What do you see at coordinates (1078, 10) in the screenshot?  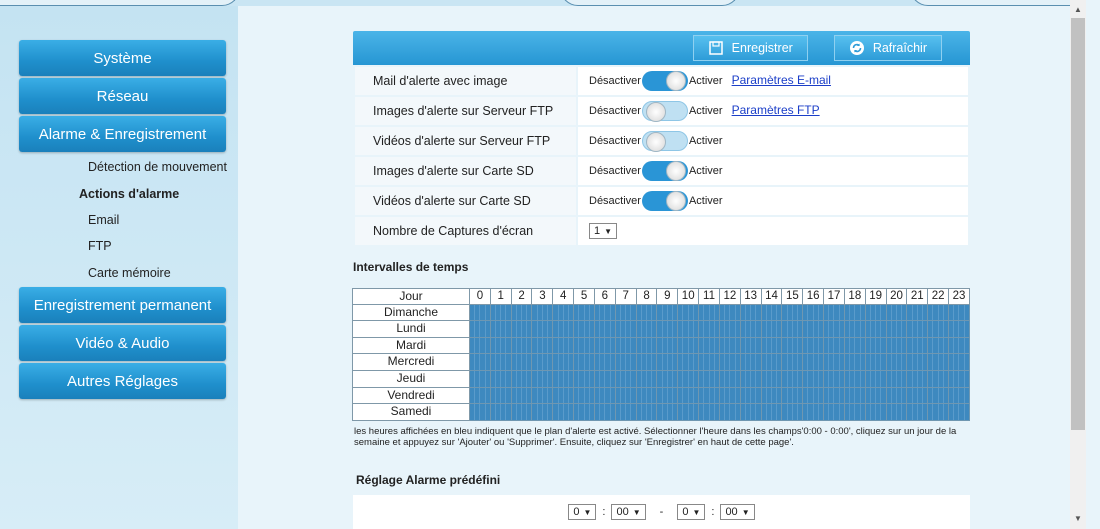 I see `scroll-up-icon: ▲` at bounding box center [1078, 10].